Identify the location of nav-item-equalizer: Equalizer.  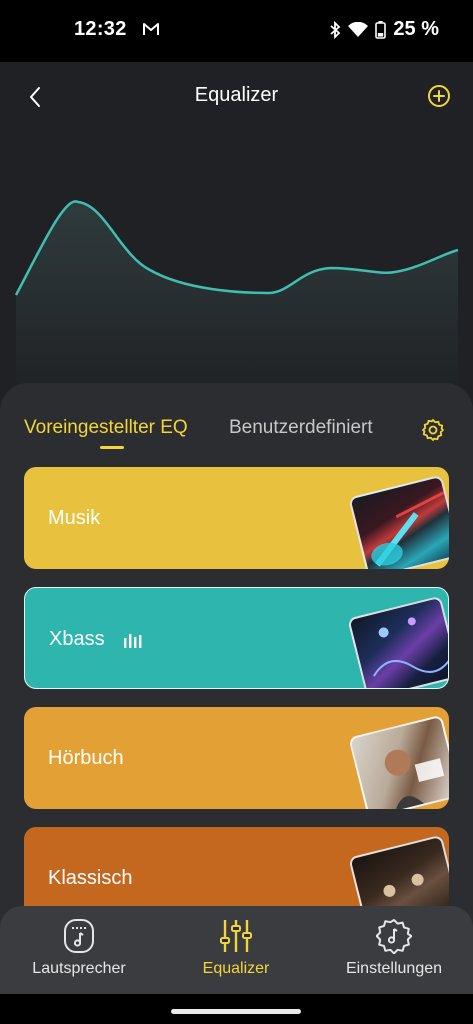
(236, 948).